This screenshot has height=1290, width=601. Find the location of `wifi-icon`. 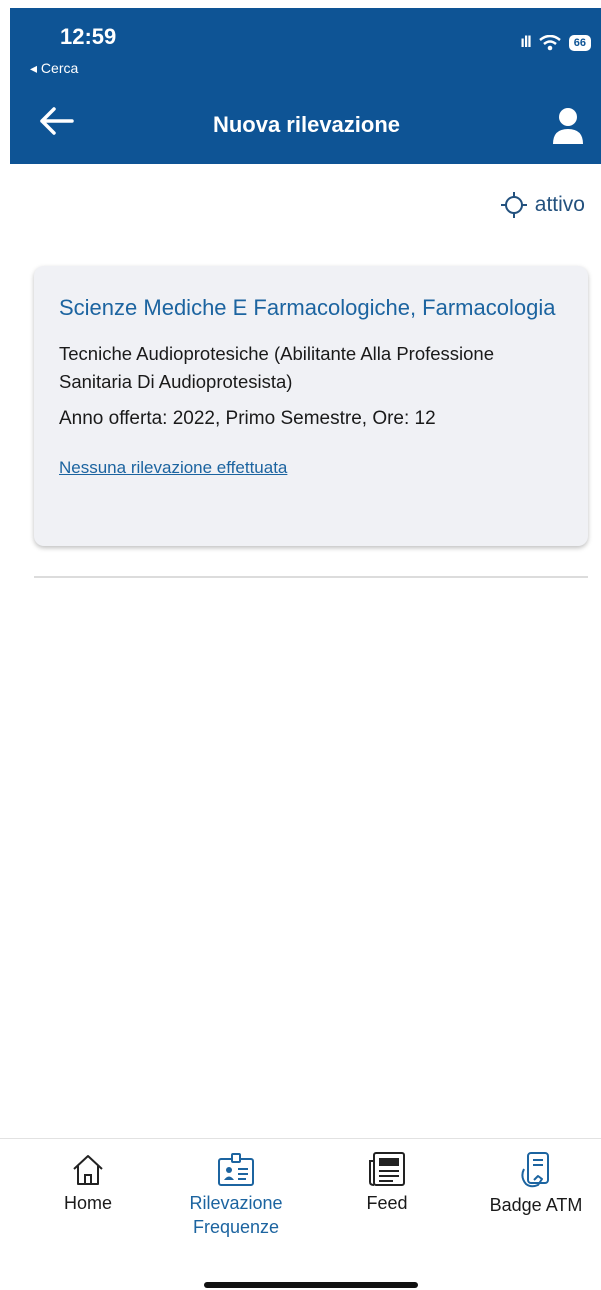

wifi-icon is located at coordinates (549, 43).